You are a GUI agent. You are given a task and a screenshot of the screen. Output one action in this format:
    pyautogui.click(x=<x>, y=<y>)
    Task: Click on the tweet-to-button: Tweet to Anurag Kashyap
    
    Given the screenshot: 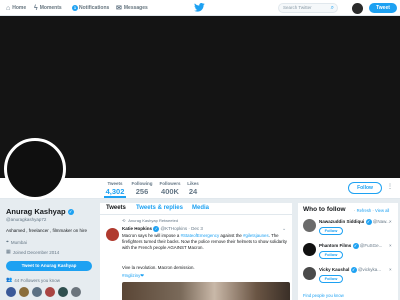 What is the action you would take?
    pyautogui.click(x=49, y=266)
    